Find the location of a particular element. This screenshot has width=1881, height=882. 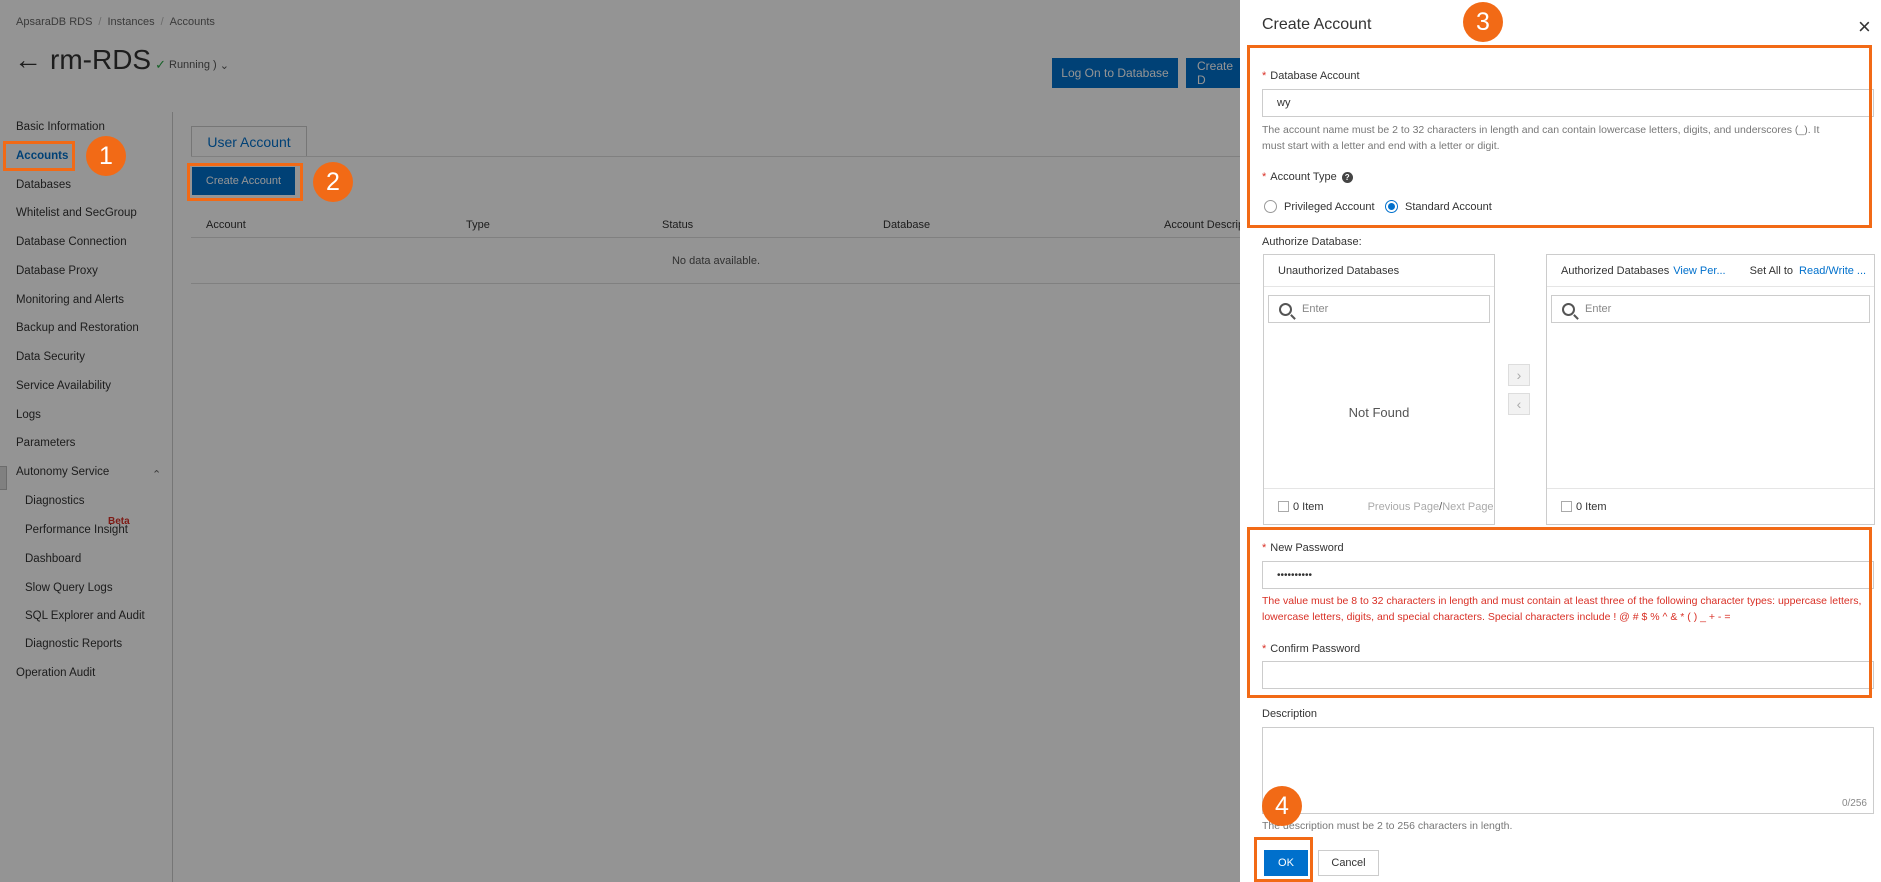

close-icon: × is located at coordinates (1864, 27).